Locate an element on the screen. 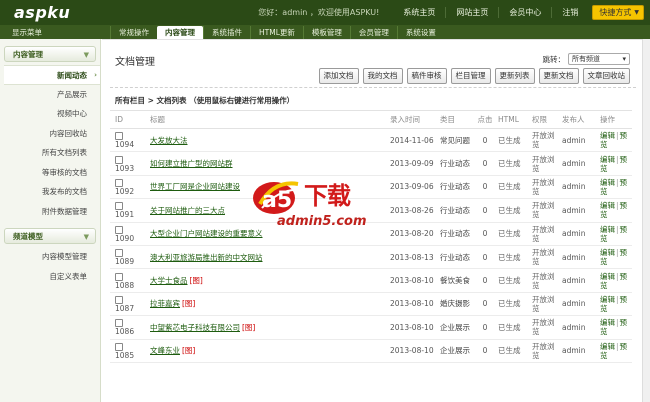  document-title-link: 大型企业门户网站建设的重要意义 is located at coordinates (206, 233).